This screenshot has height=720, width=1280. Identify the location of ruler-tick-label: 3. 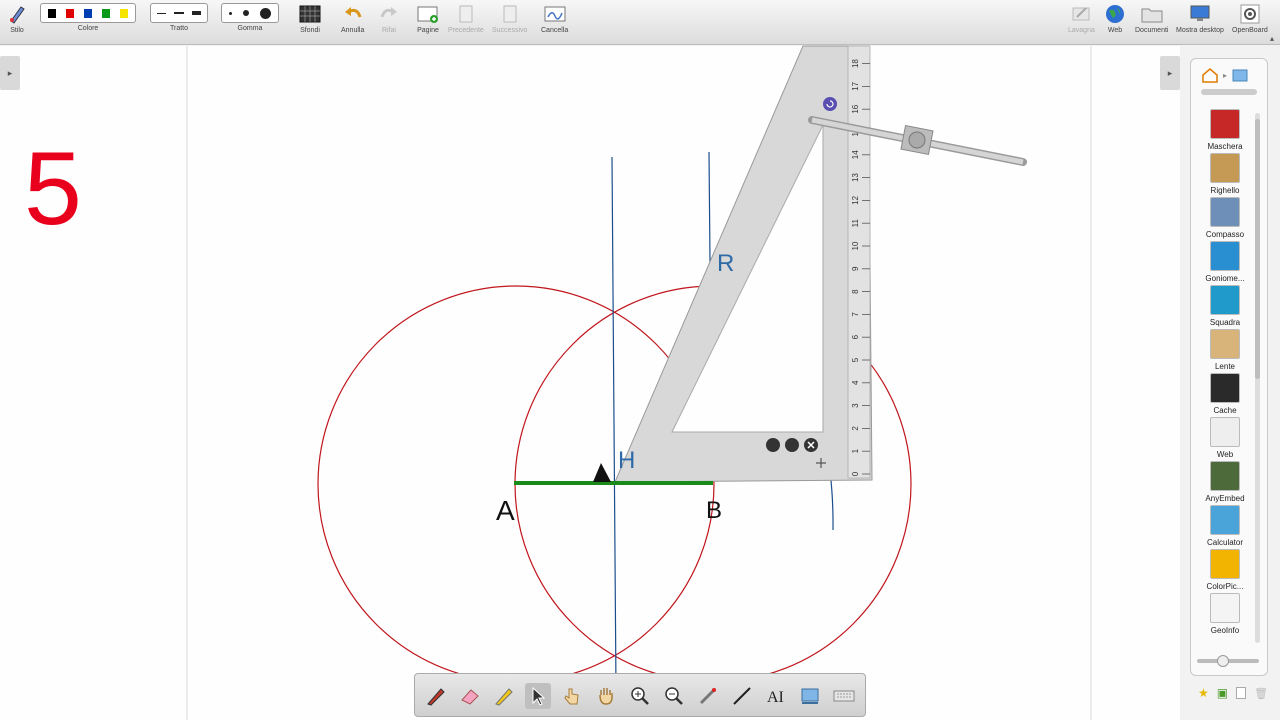
(855, 405).